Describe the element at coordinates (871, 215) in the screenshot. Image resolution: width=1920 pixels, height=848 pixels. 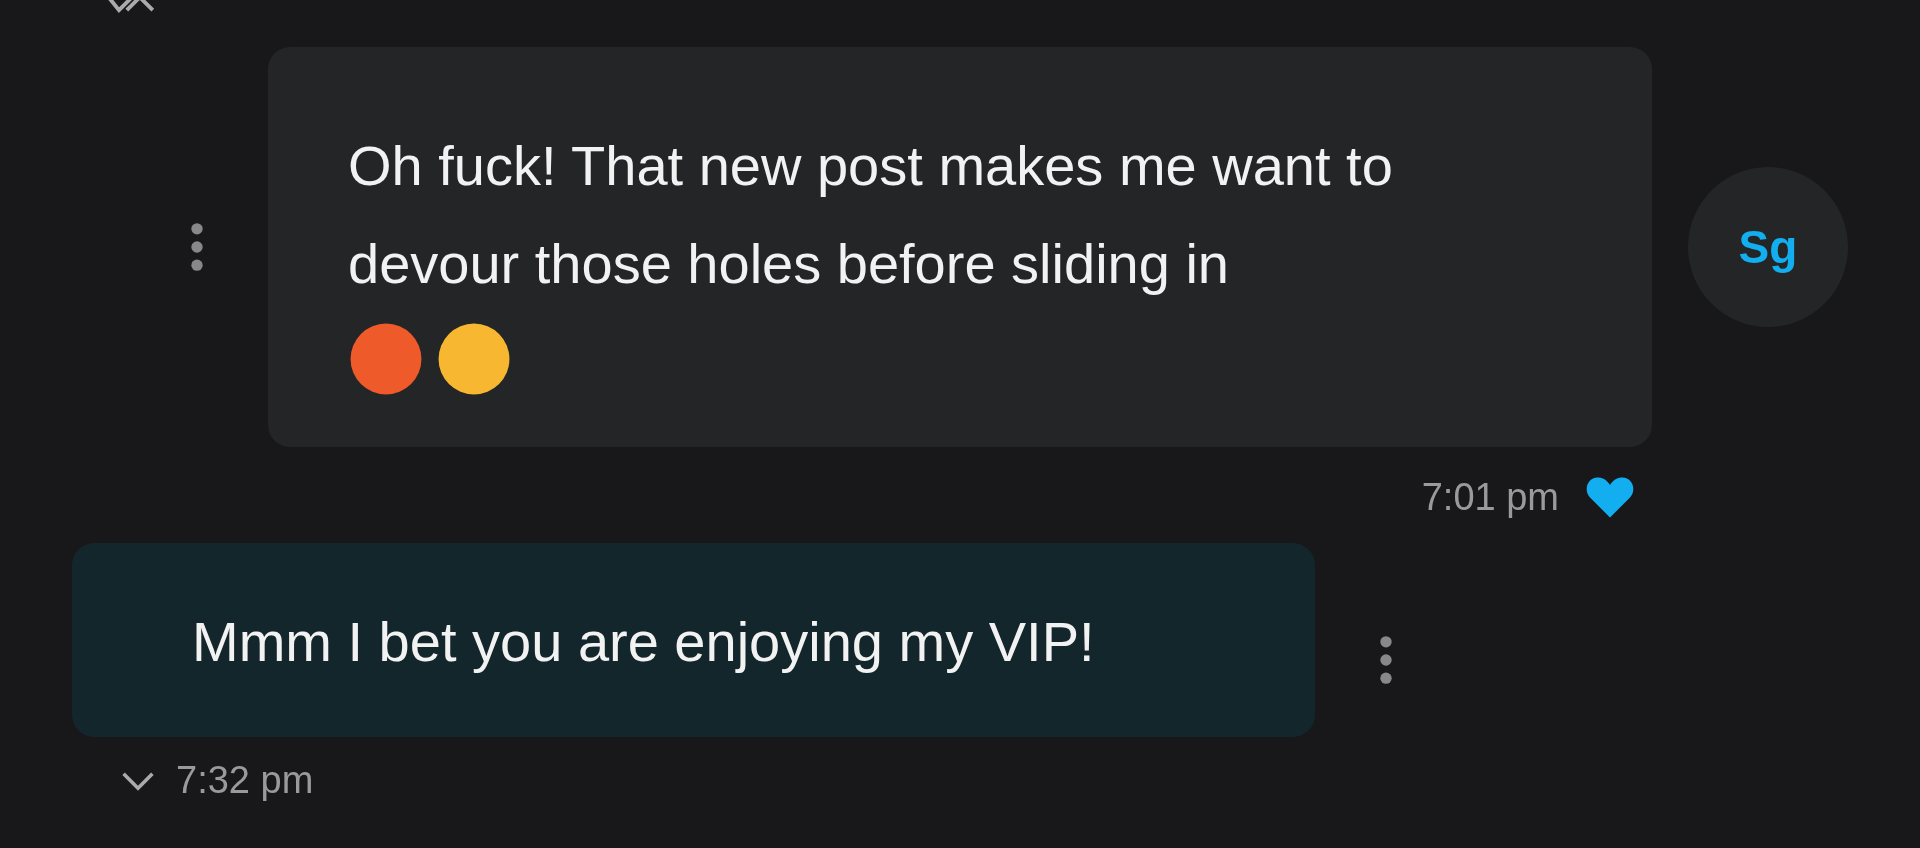
I see `message-text: Oh fuck! That new post makes me want to devour those holes before sliding in` at that location.